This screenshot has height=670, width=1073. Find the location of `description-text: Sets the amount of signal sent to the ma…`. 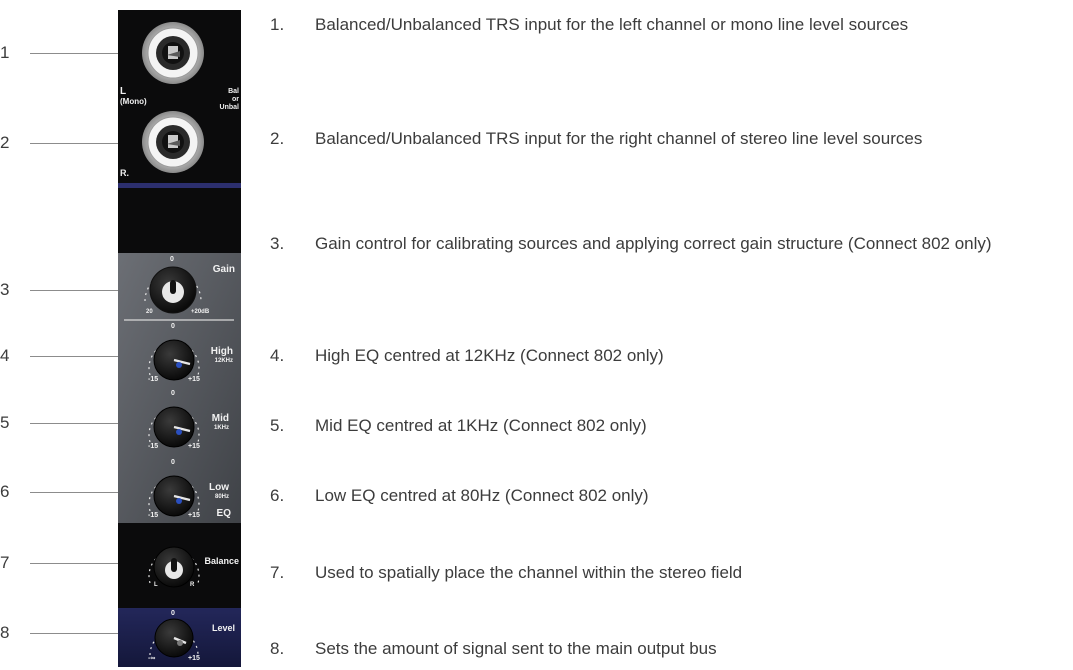

description-text: Sets the amount of signal sent to the ma… is located at coordinates (516, 648).